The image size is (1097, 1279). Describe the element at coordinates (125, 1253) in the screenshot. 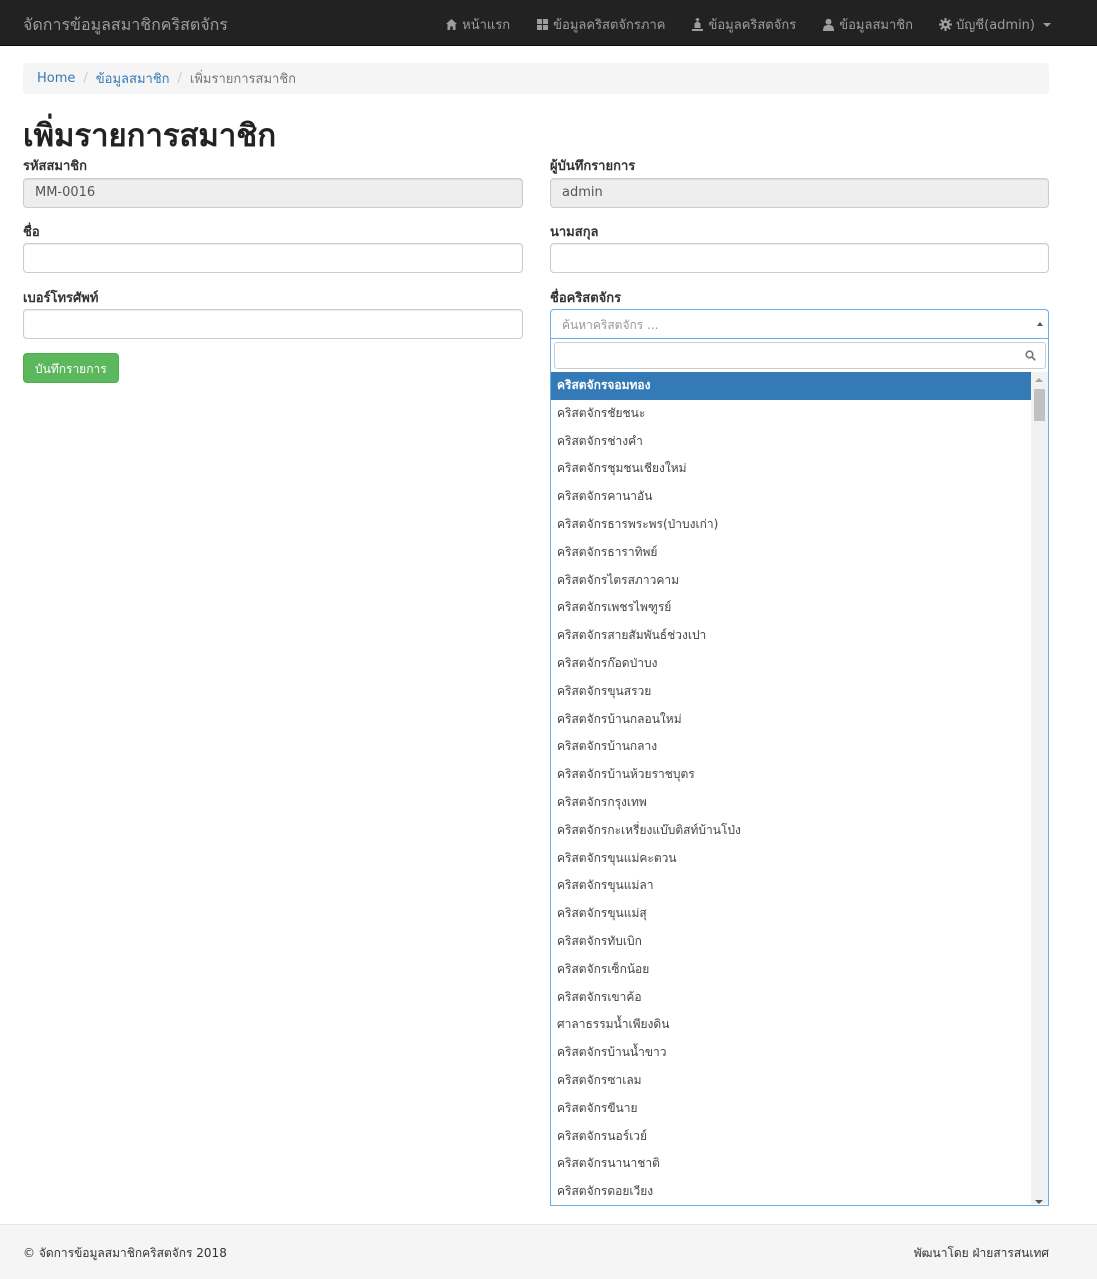

I see `footer-copyright: © จัดการข้อมูลสมาชิกคริสตจักร 2018` at that location.